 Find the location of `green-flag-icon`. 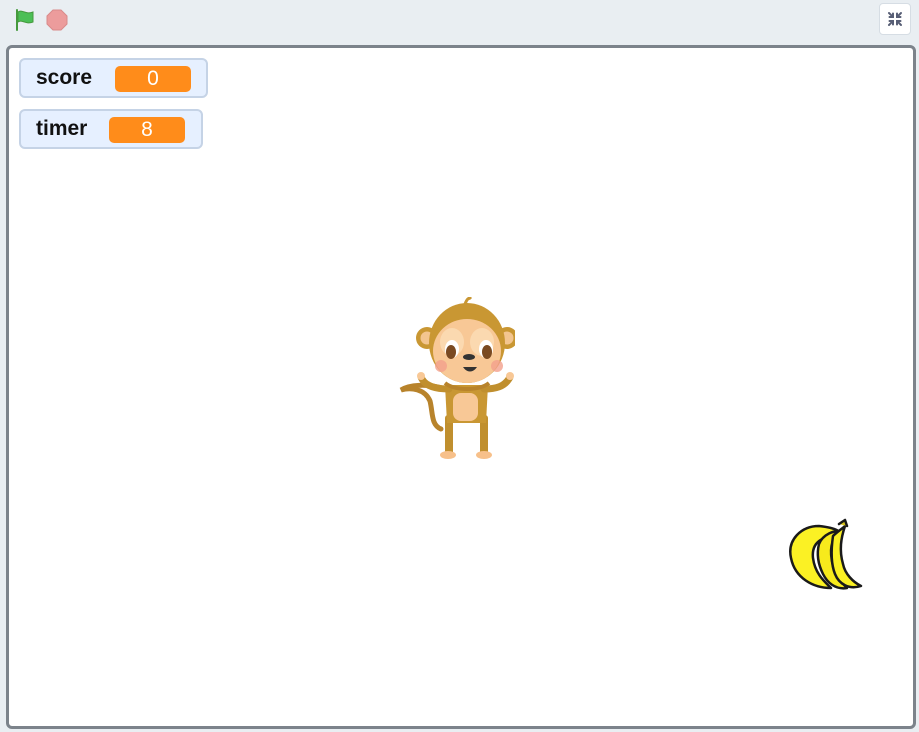

green-flag-icon is located at coordinates (25, 20).